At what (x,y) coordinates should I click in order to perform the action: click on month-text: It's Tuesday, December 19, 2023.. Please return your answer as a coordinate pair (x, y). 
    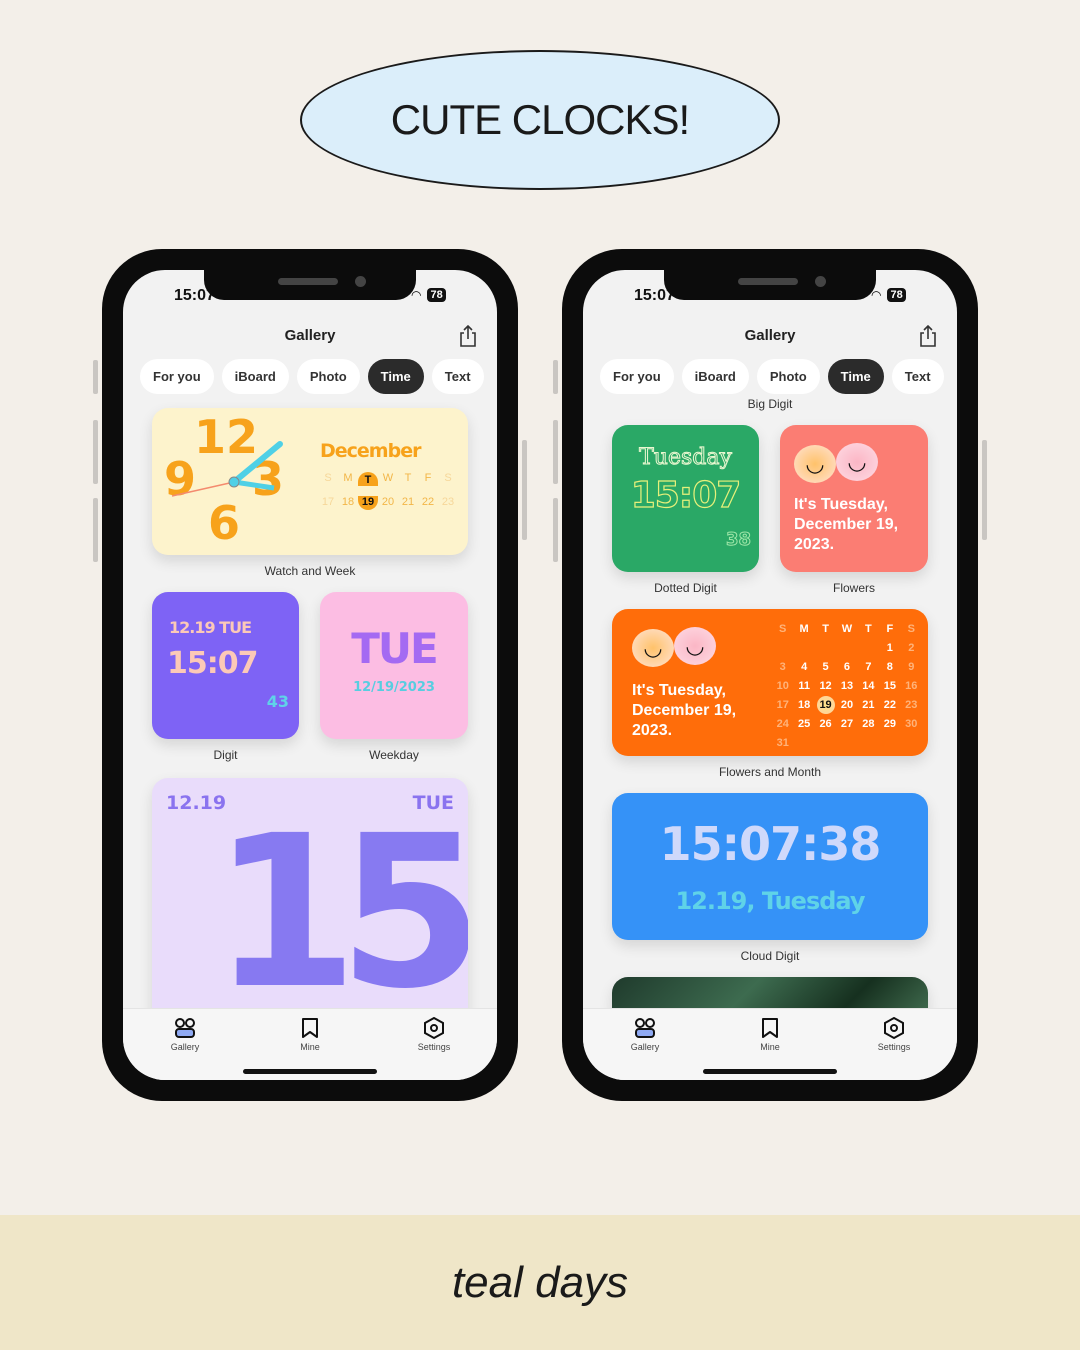
    Looking at the image, I should click on (684, 710).